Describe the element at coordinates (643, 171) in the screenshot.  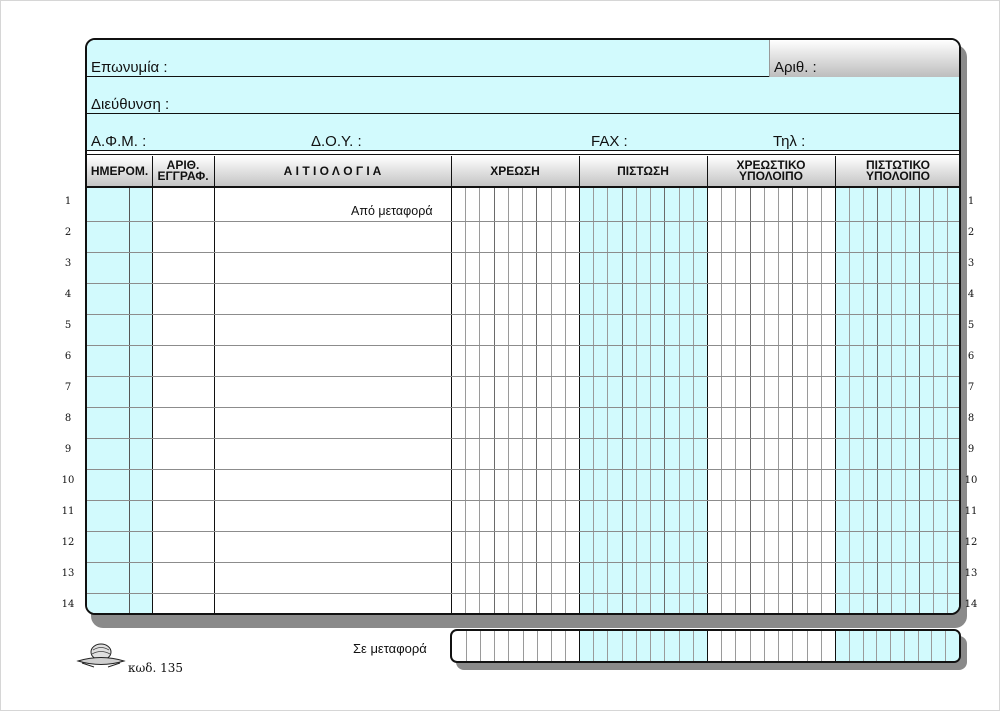
I see `column-header-credit: ΠΙΣΤΩΣΗ` at that location.